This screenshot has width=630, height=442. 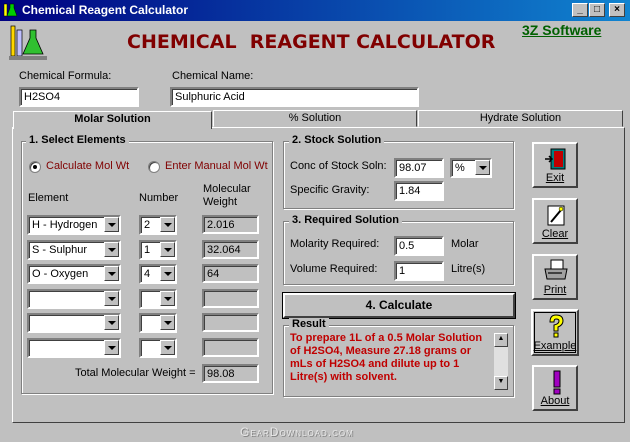 I want to click on molwt-value: 32.064, so click(x=230, y=249).